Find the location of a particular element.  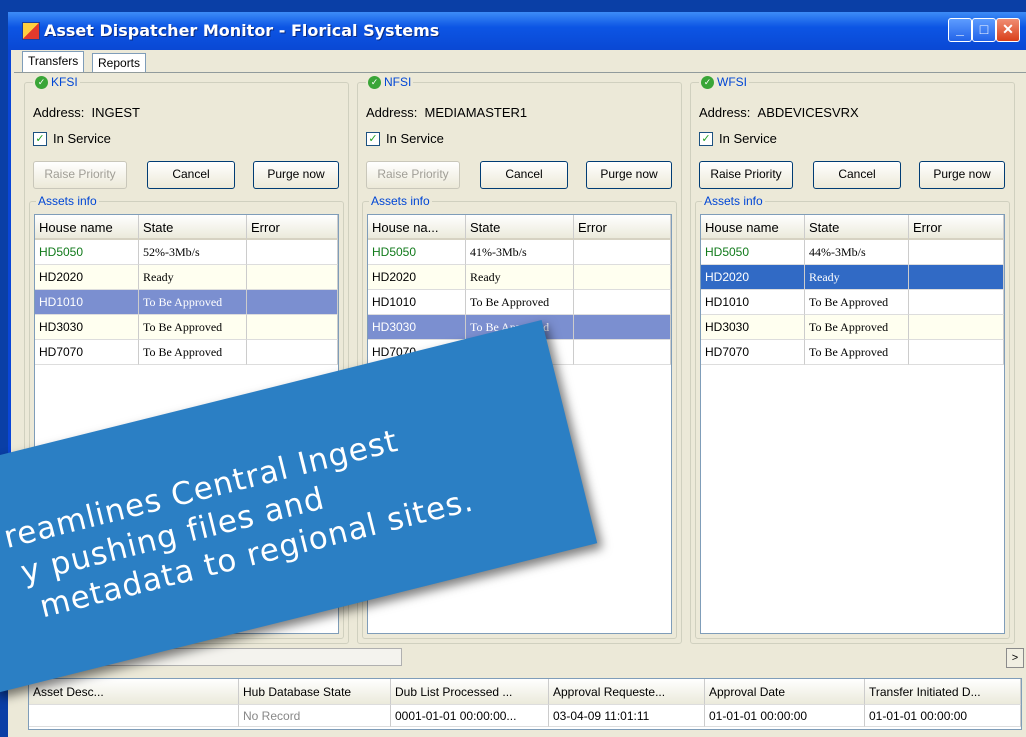

cell-house-name: HD3030 is located at coordinates (753, 327).